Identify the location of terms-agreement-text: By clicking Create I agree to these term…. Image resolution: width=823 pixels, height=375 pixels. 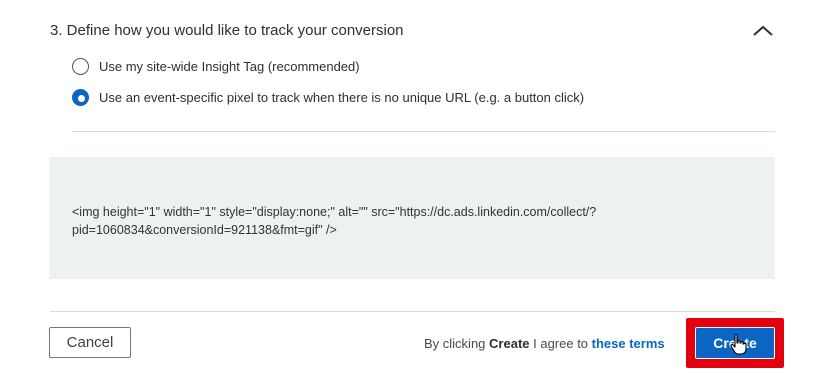
(544, 343).